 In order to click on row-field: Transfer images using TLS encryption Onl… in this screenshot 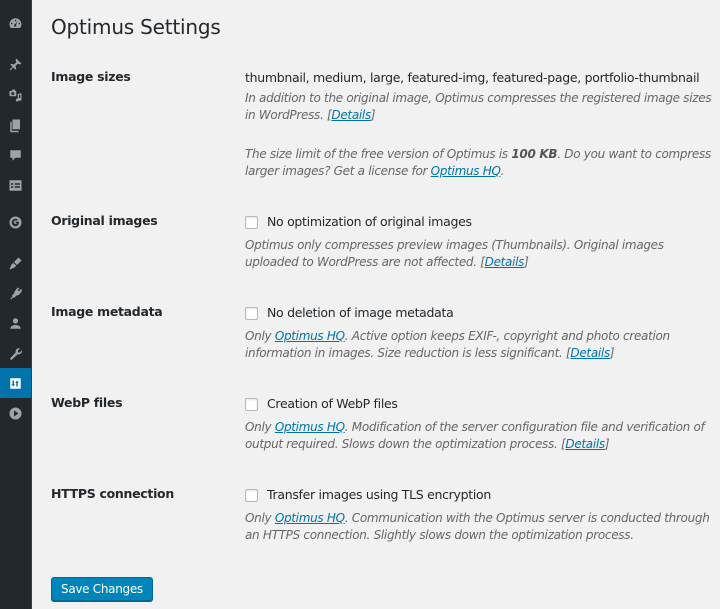, I will do `click(480, 515)`.